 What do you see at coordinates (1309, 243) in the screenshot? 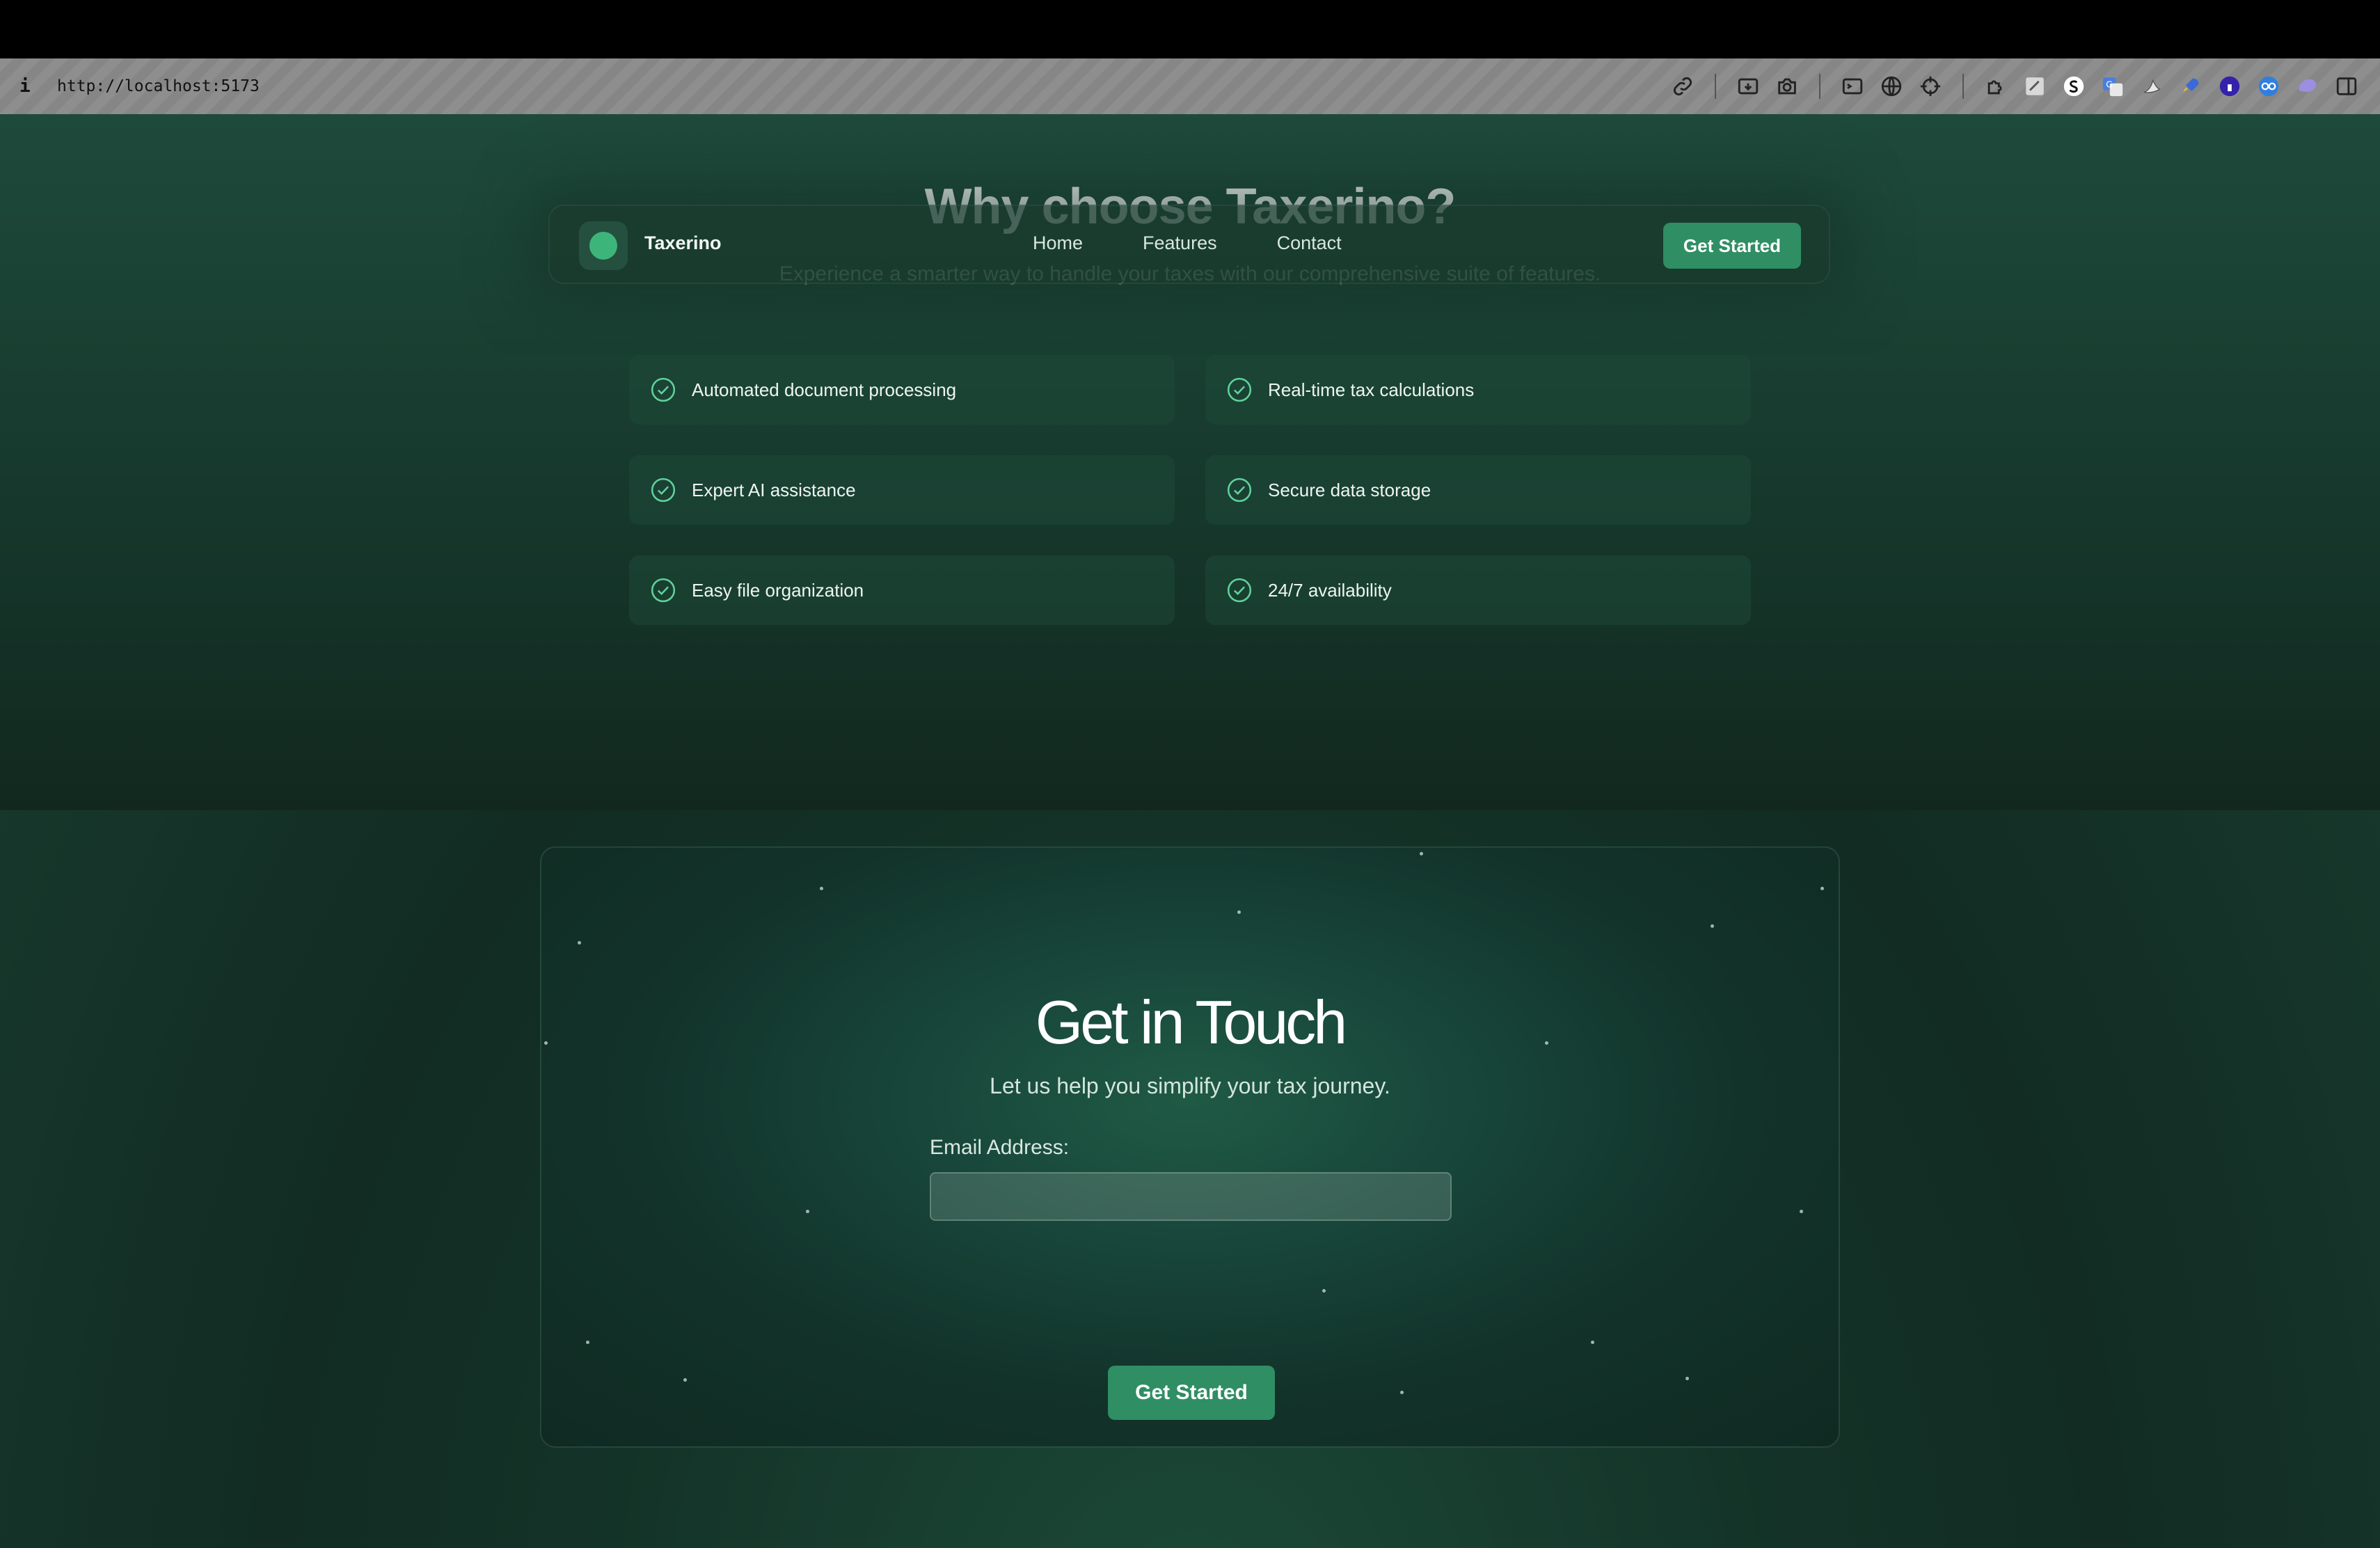
I see `nav-link-contact: Contact` at bounding box center [1309, 243].